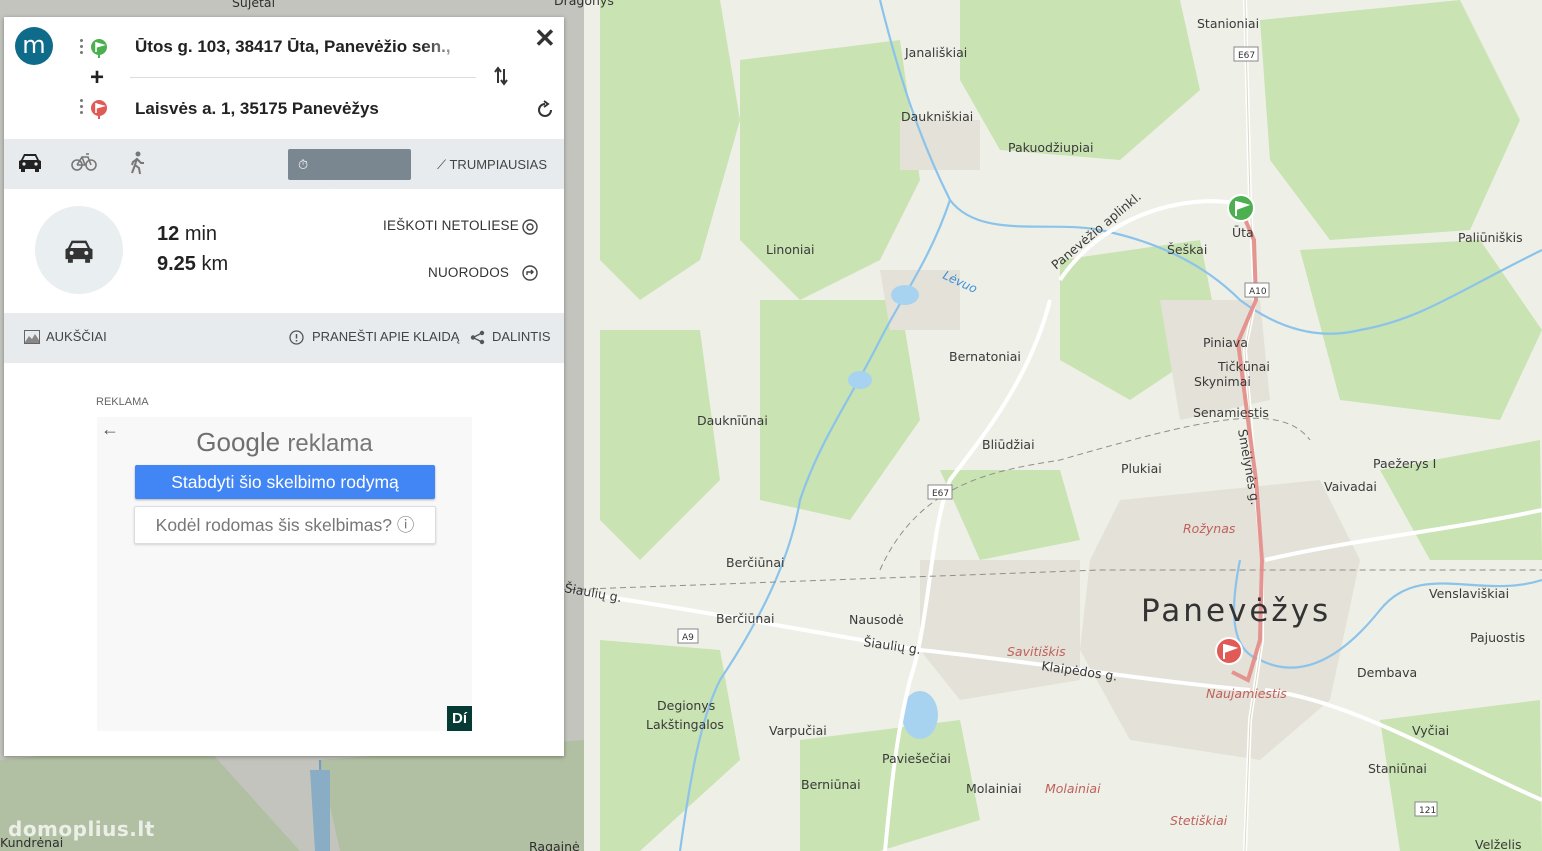 Image resolution: width=1542 pixels, height=851 pixels. Describe the element at coordinates (1397, 768) in the screenshot. I see `svg-text: Staniūnai` at that location.